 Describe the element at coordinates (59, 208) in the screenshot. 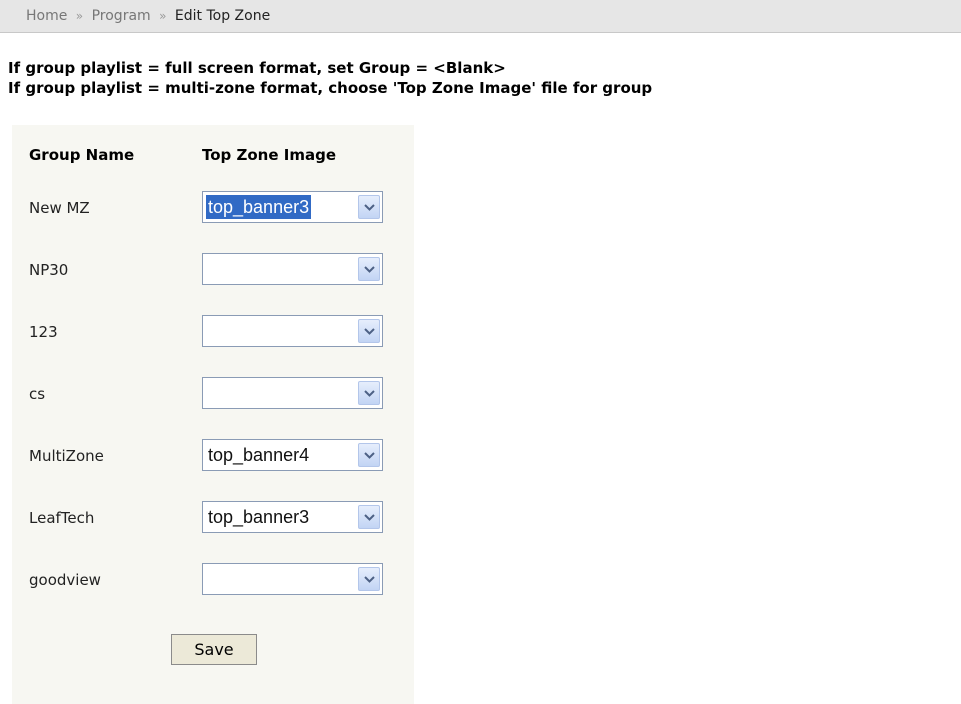

I see `group-name-cell: New MZ` at that location.